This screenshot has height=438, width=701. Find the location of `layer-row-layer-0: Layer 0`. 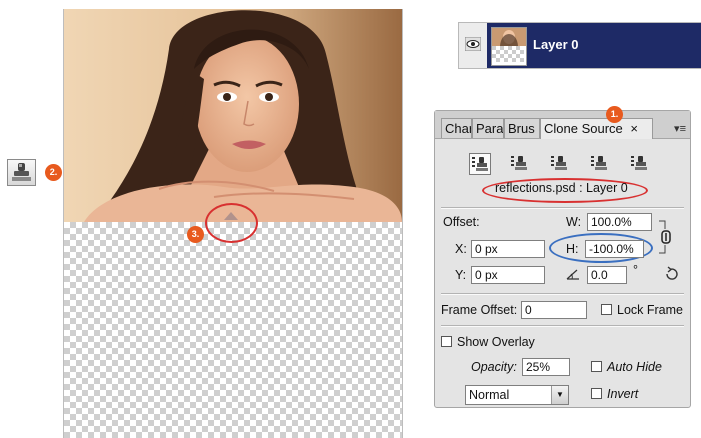

layer-row-layer-0: Layer 0 is located at coordinates (594, 45).